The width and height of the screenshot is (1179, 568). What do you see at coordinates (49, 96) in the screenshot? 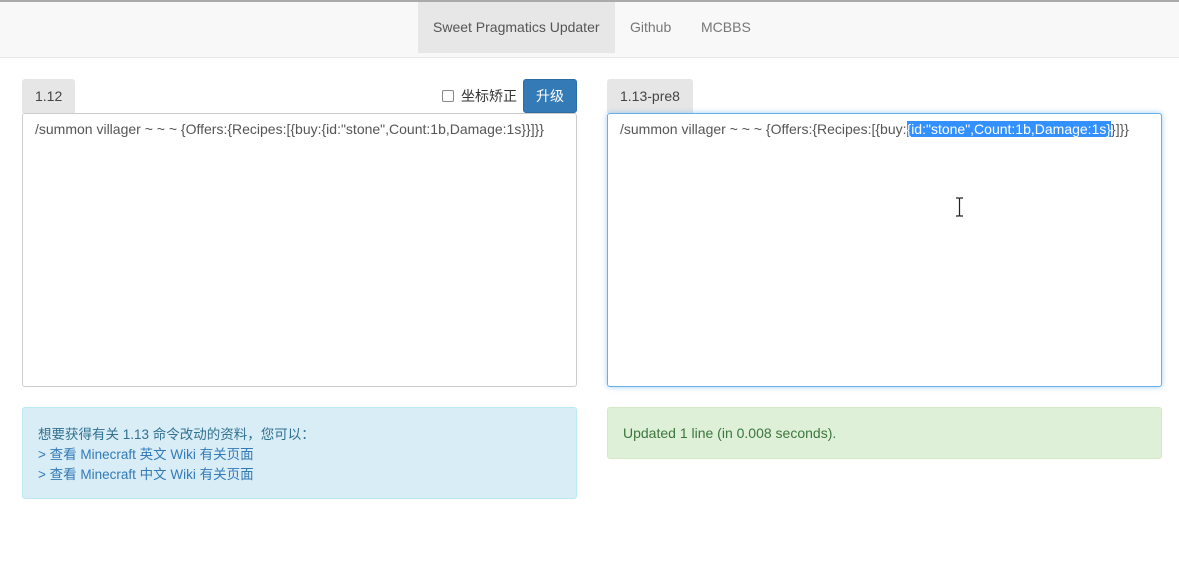
I see `input-version-tab: 1.12` at bounding box center [49, 96].